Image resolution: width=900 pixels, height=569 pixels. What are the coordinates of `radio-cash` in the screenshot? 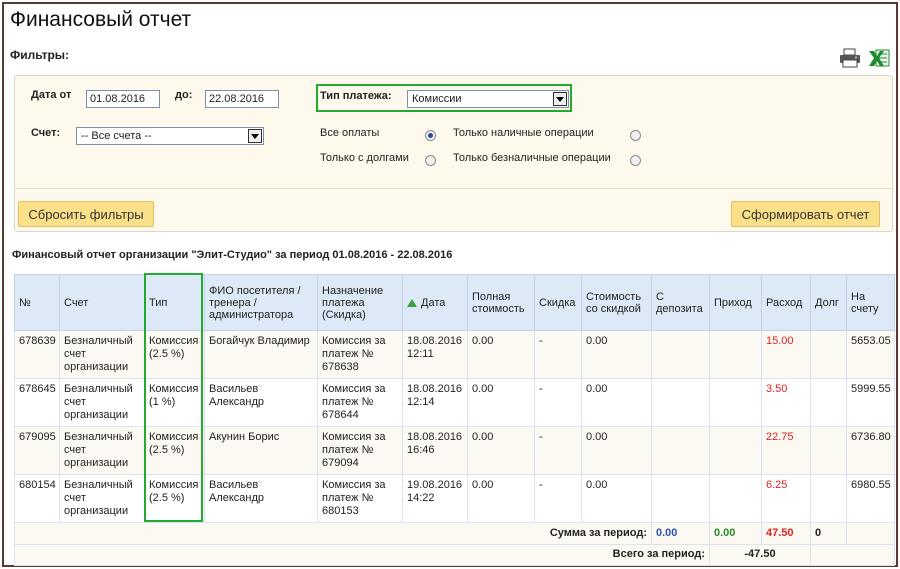 It's located at (635, 135).